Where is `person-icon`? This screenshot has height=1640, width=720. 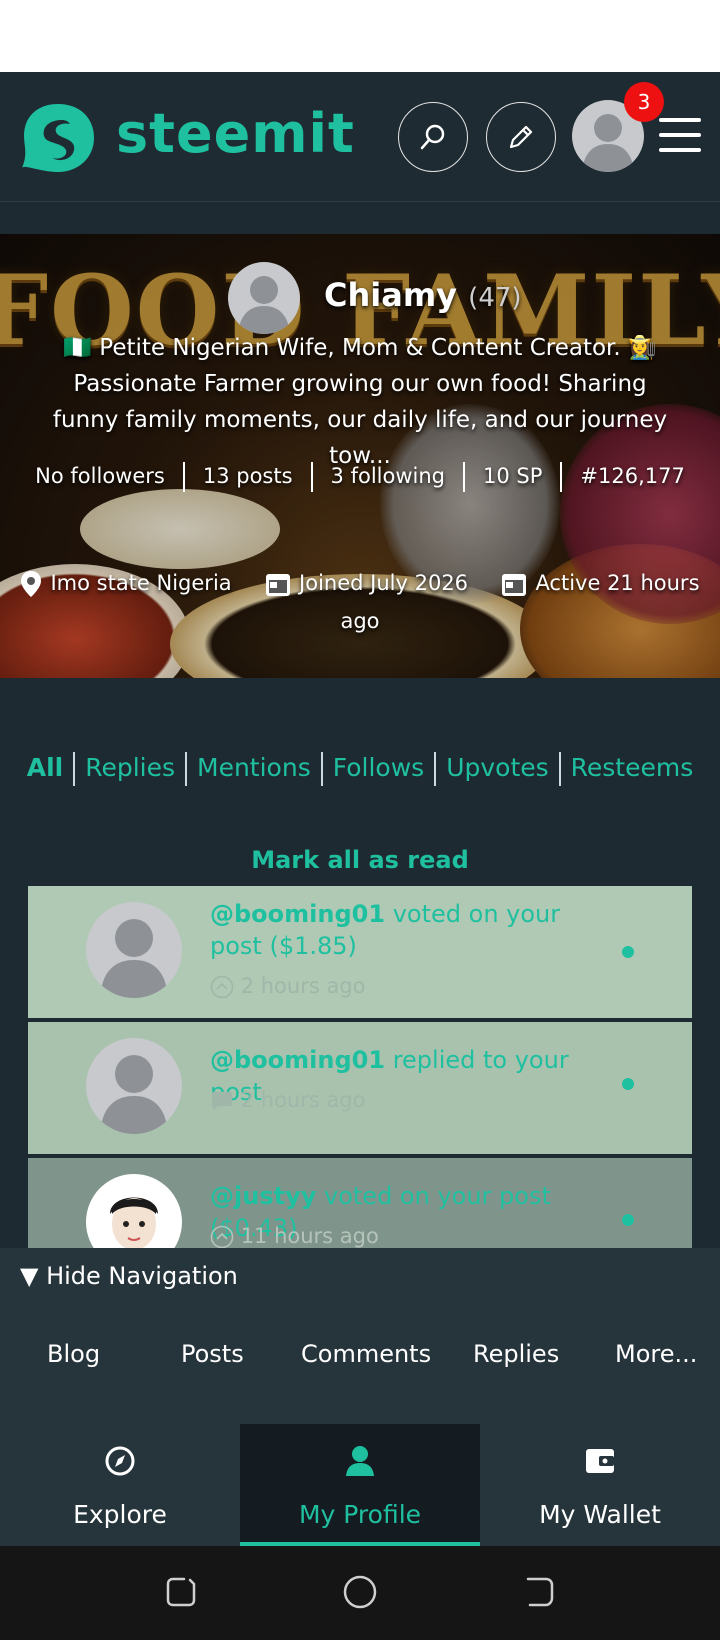
person-icon is located at coordinates (360, 1461).